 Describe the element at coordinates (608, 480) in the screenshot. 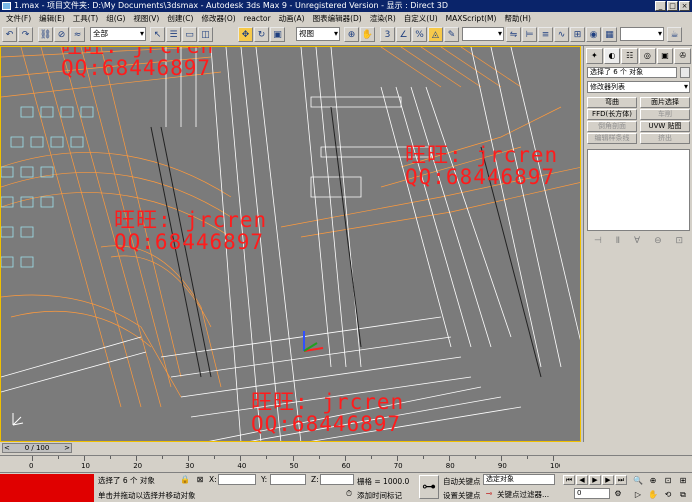

I see `next-frame-icon: ▶` at that location.